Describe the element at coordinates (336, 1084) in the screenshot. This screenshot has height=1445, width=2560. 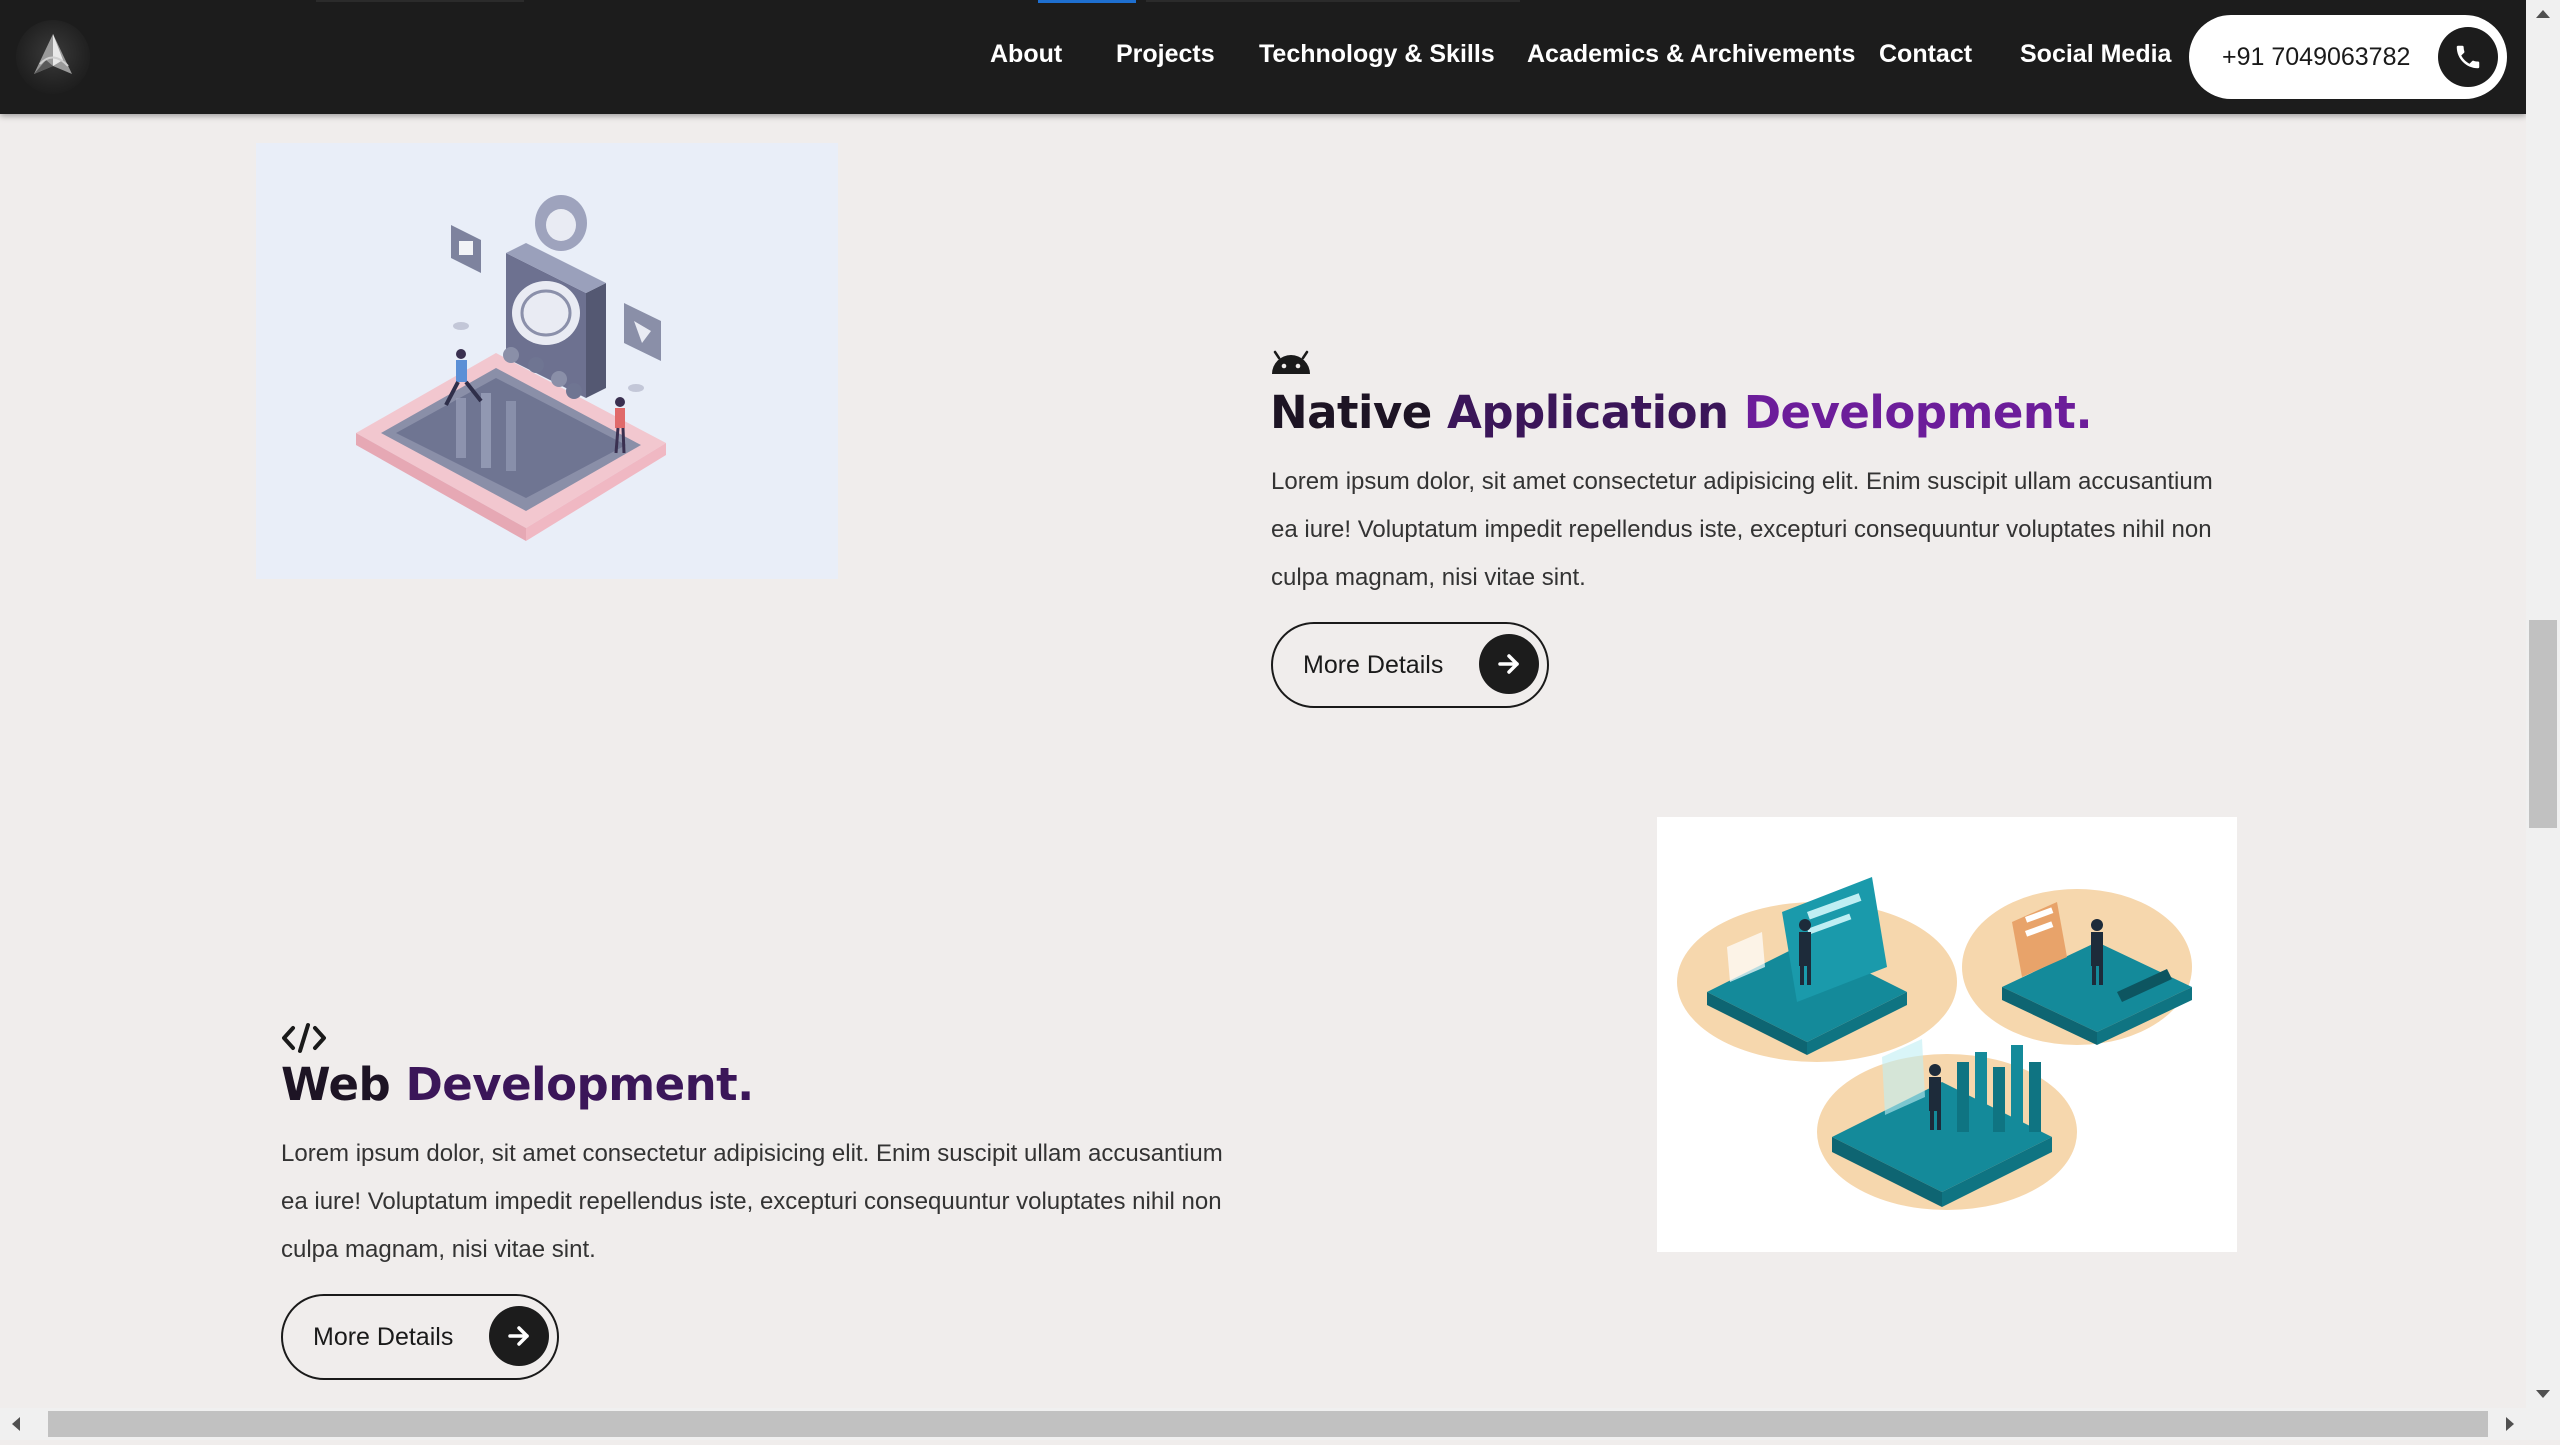
I see `title-word: Web` at that location.